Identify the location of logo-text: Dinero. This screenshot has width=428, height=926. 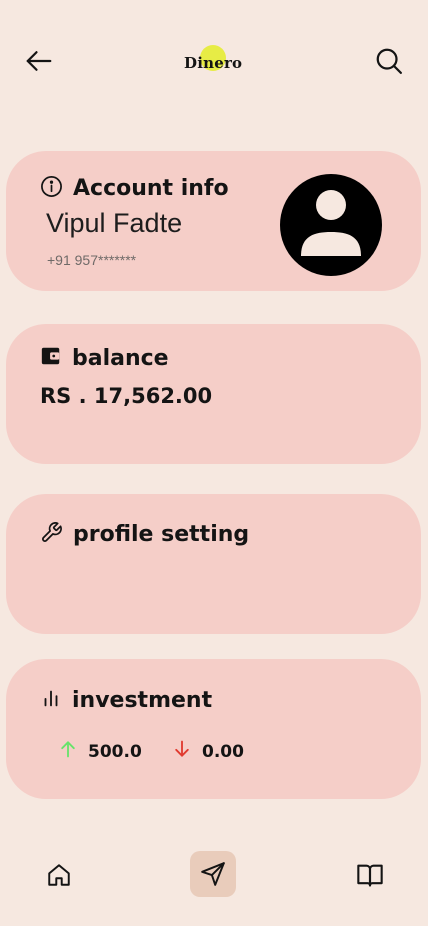
(213, 63).